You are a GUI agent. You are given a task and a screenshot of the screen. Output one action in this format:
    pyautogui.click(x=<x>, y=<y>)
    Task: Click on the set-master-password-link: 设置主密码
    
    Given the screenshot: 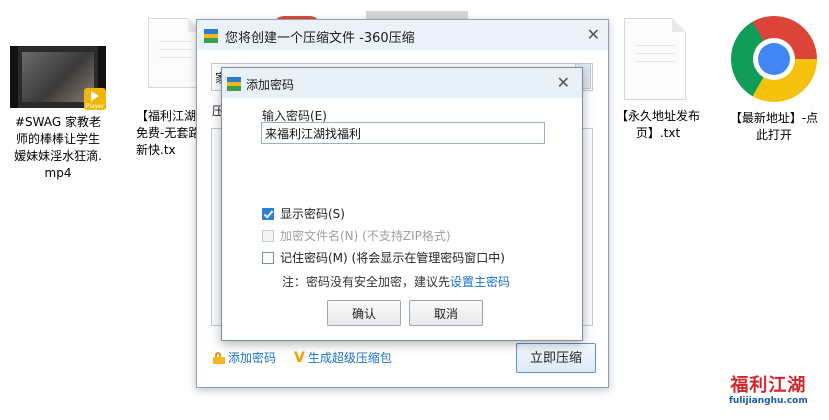 What is the action you would take?
    pyautogui.click(x=480, y=282)
    